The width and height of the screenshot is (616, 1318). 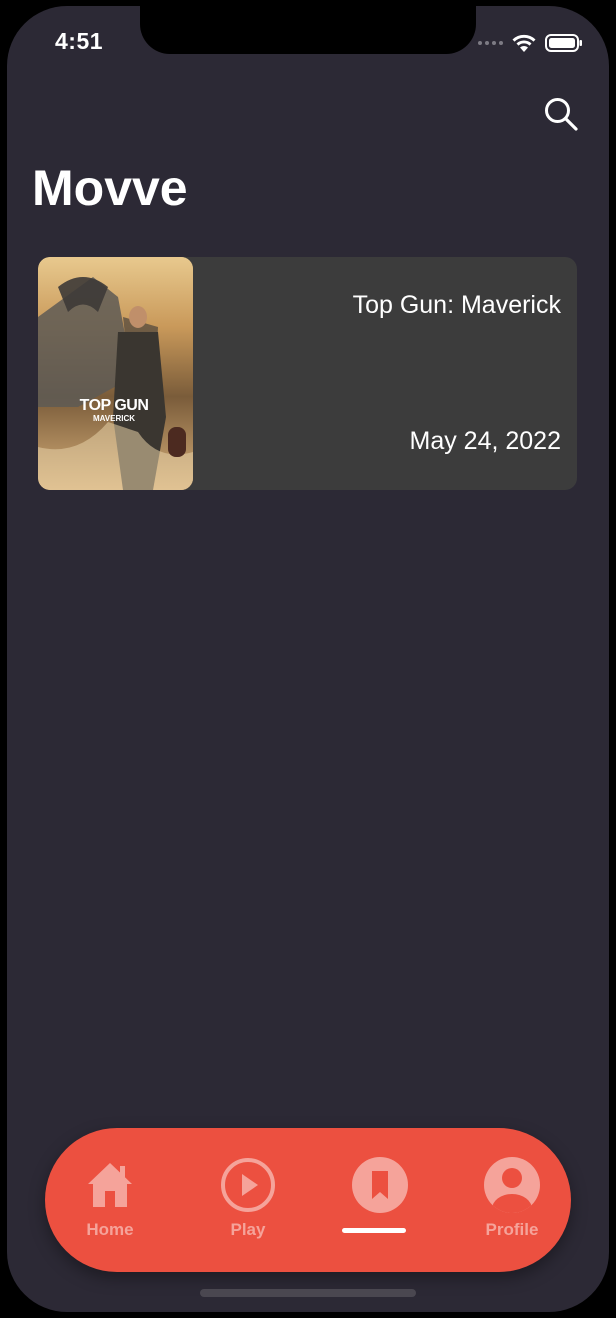 I want to click on search-icon, so click(x=561, y=114).